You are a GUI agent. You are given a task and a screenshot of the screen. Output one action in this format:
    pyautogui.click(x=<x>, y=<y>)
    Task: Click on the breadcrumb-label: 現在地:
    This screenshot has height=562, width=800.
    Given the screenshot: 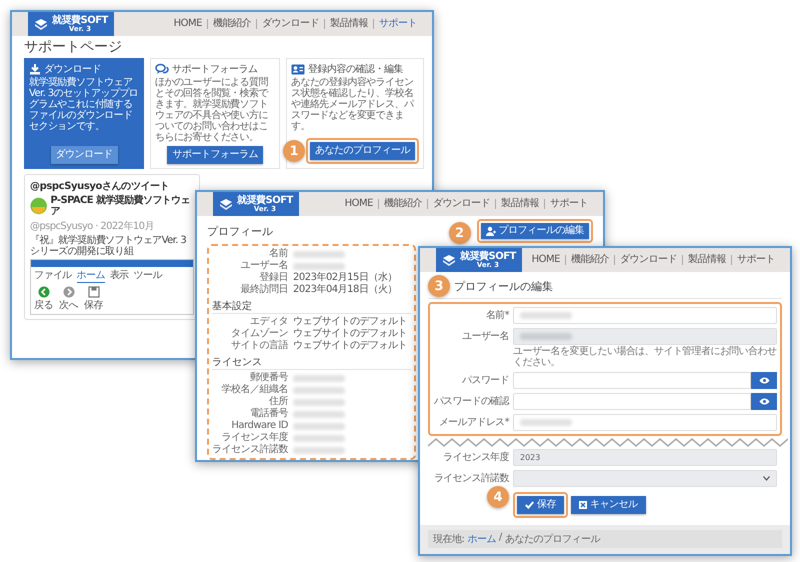 What is the action you would take?
    pyautogui.click(x=448, y=539)
    